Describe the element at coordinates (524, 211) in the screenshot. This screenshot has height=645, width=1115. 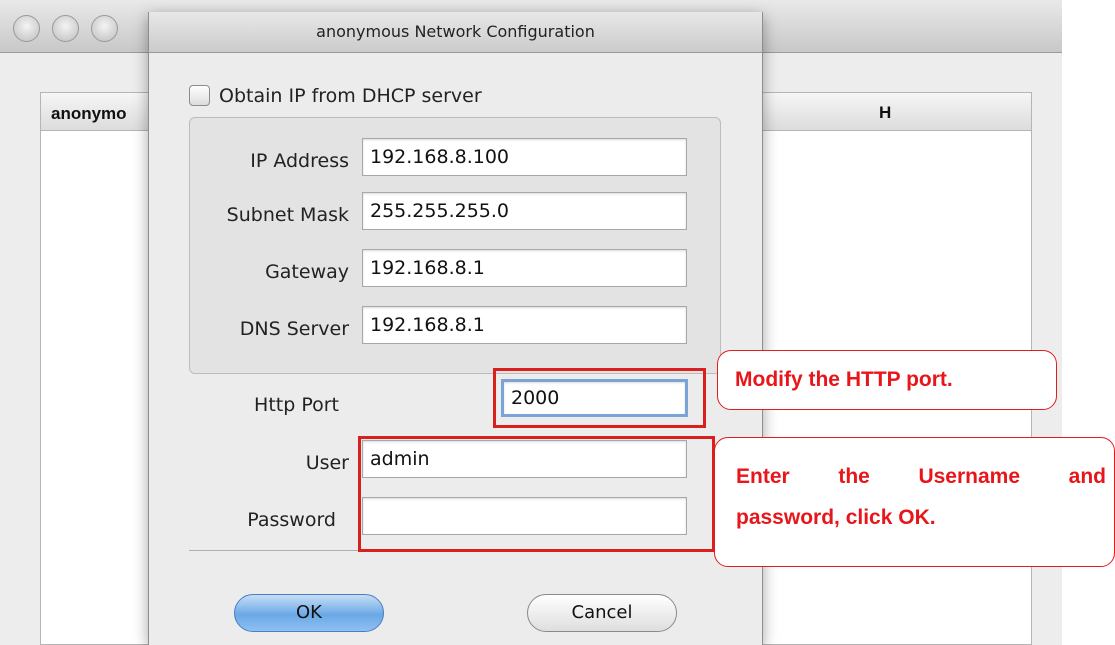
I see `subnet-mask-field: 255.255.255.0` at that location.